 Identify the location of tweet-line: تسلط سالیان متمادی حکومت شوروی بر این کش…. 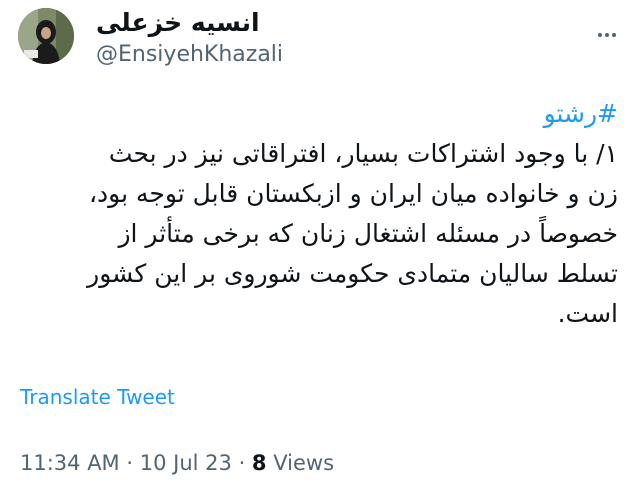
(352, 273).